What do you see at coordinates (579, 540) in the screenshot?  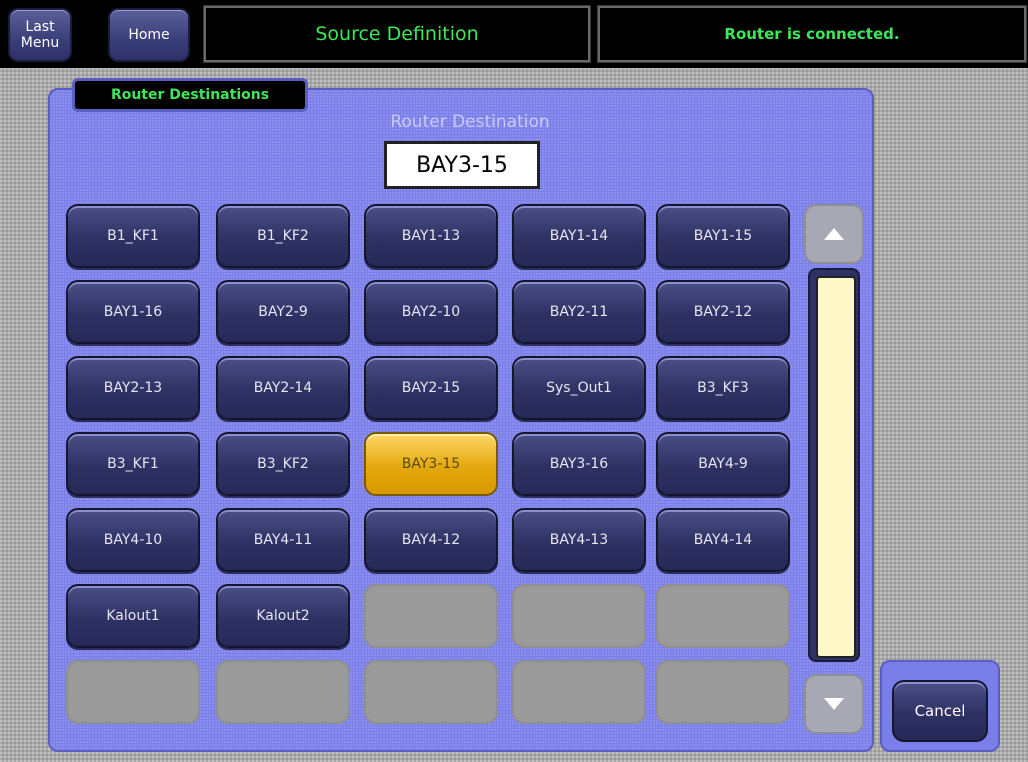 I see `destination-button: BAY4-13` at bounding box center [579, 540].